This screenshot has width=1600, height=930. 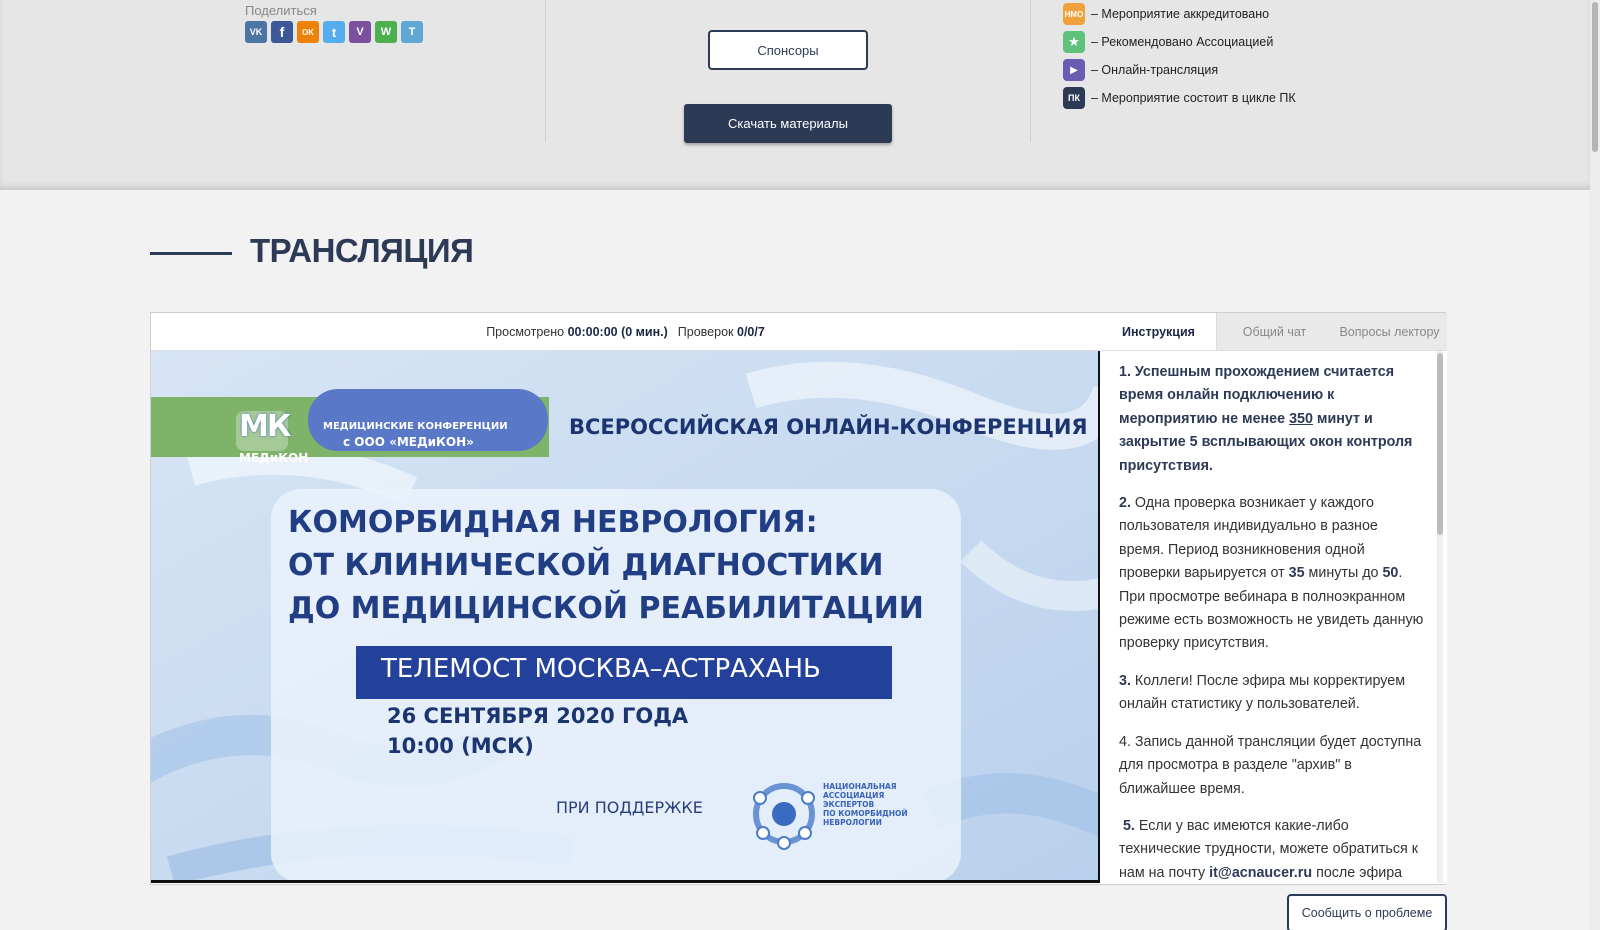 I want to click on medikon-logo-mark: МК, so click(x=265, y=426).